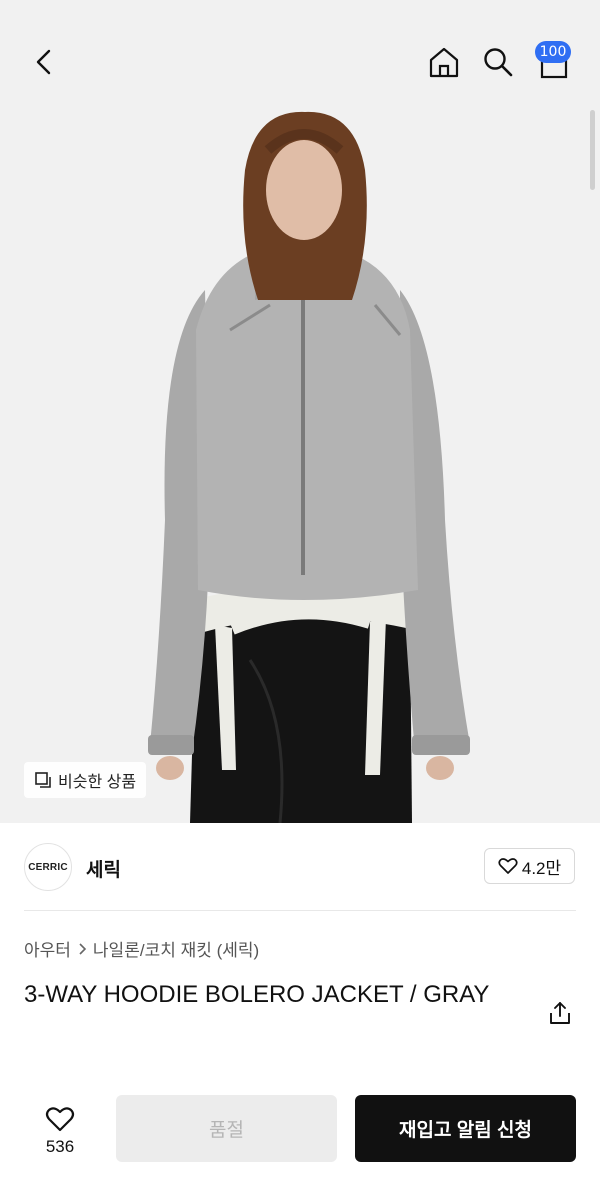  What do you see at coordinates (226, 1128) in the screenshot?
I see `soldout-button: 품절` at bounding box center [226, 1128].